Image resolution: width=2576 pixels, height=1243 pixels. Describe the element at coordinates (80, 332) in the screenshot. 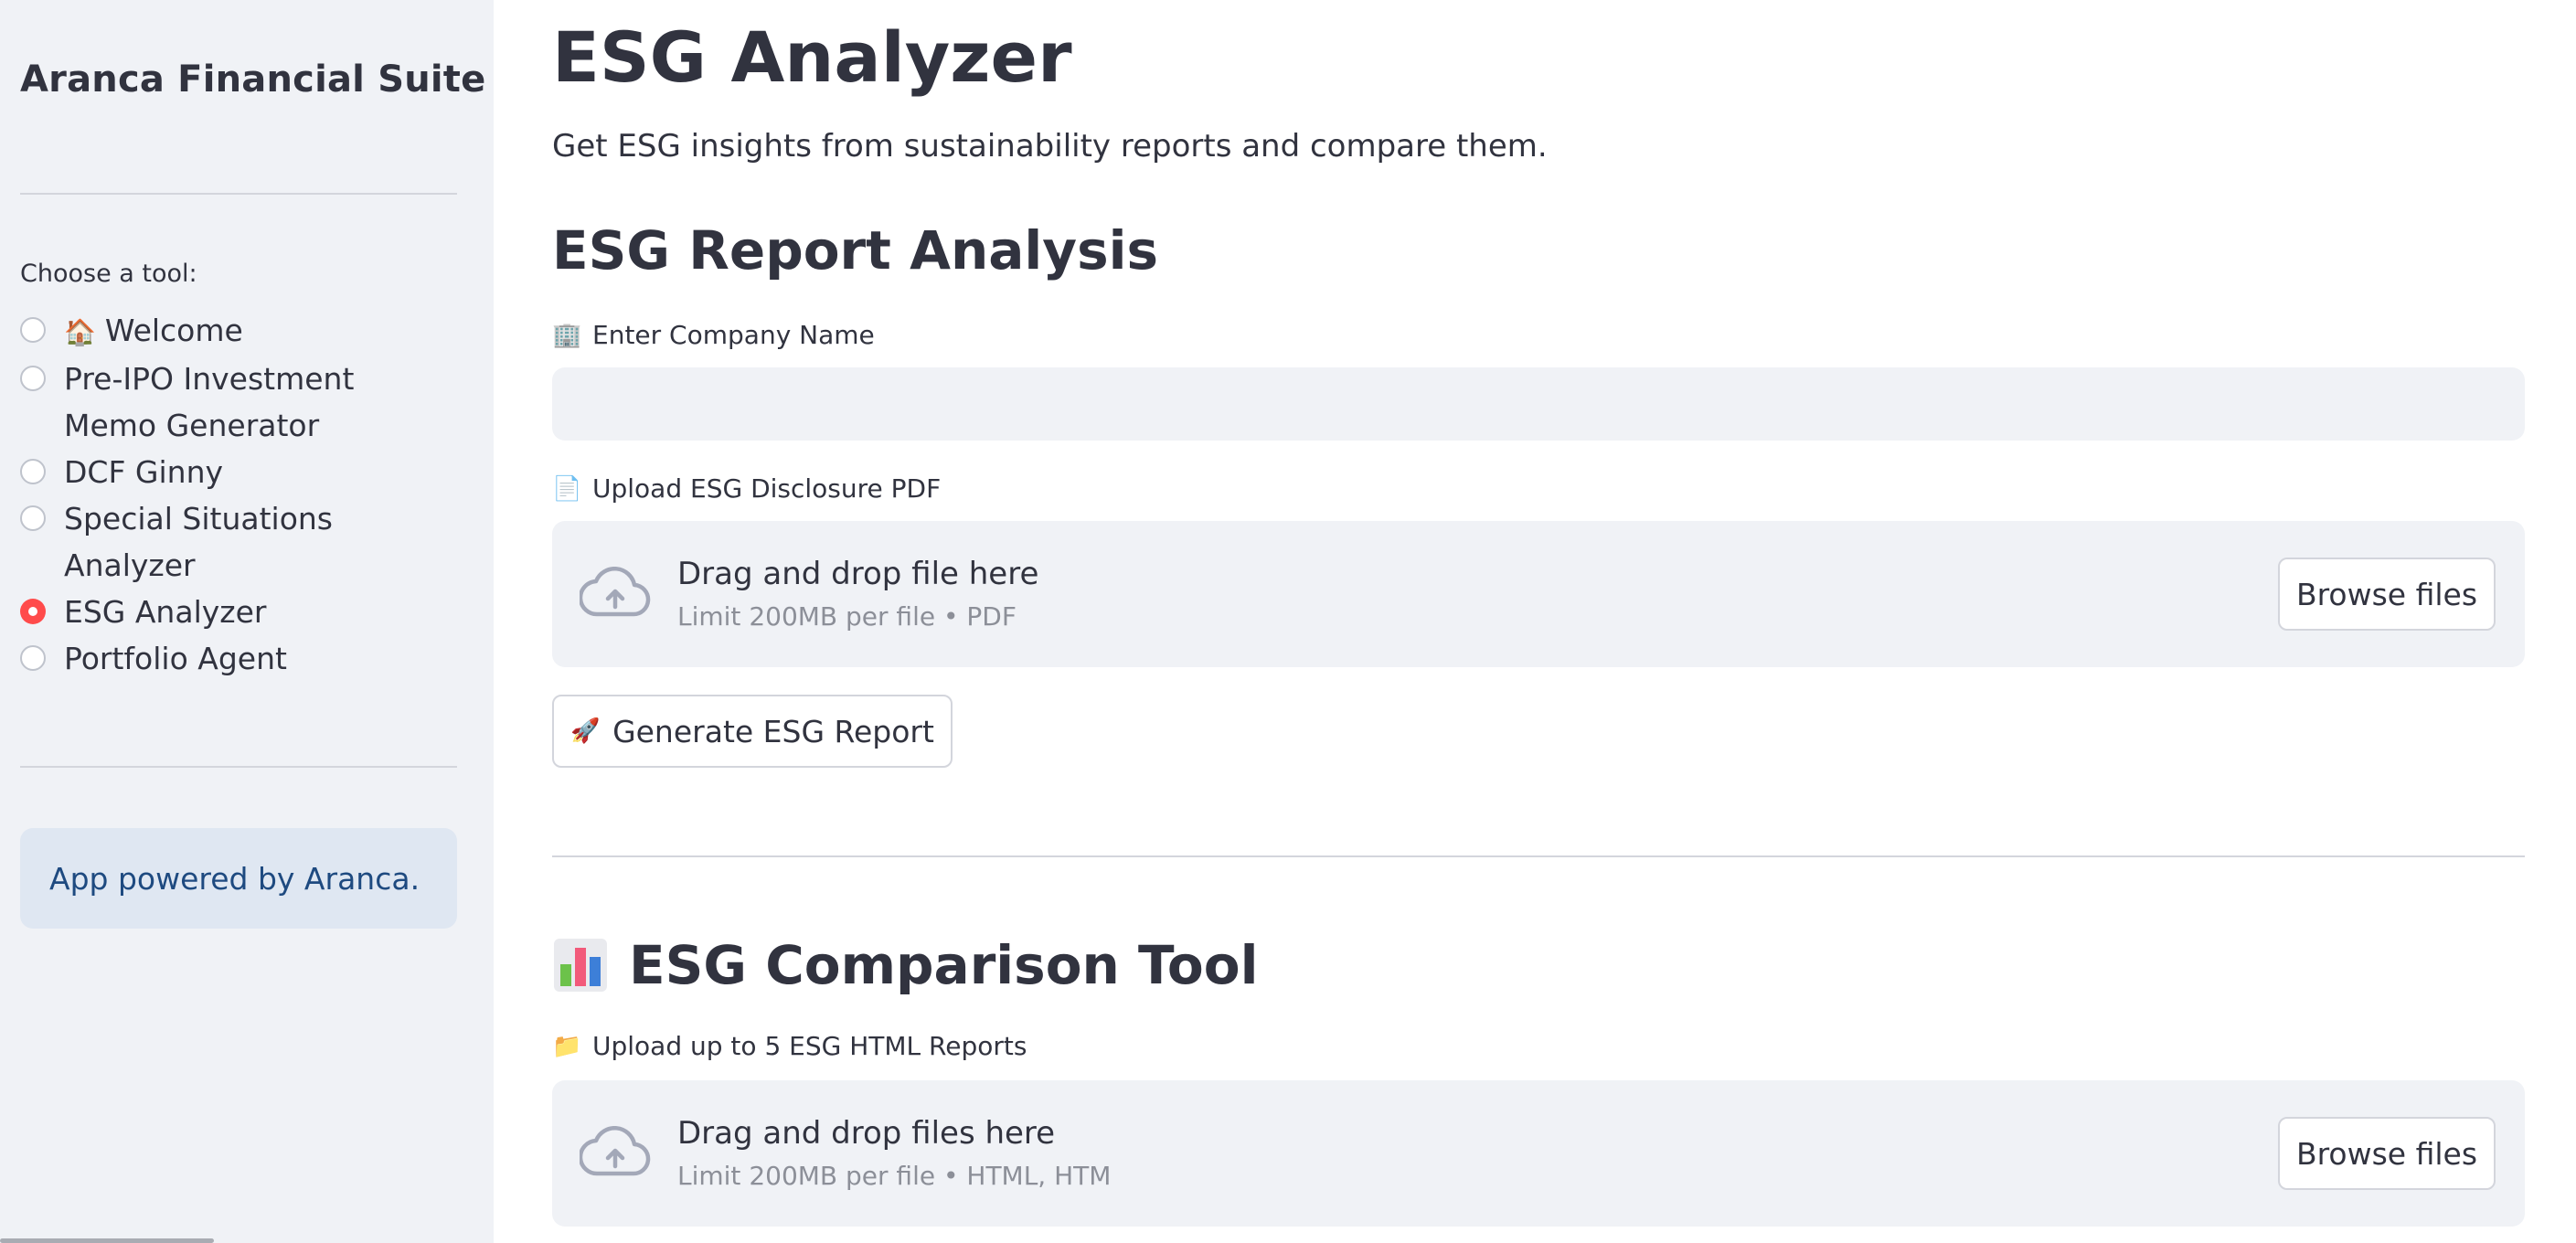

I see `house-icon: 🏠` at that location.